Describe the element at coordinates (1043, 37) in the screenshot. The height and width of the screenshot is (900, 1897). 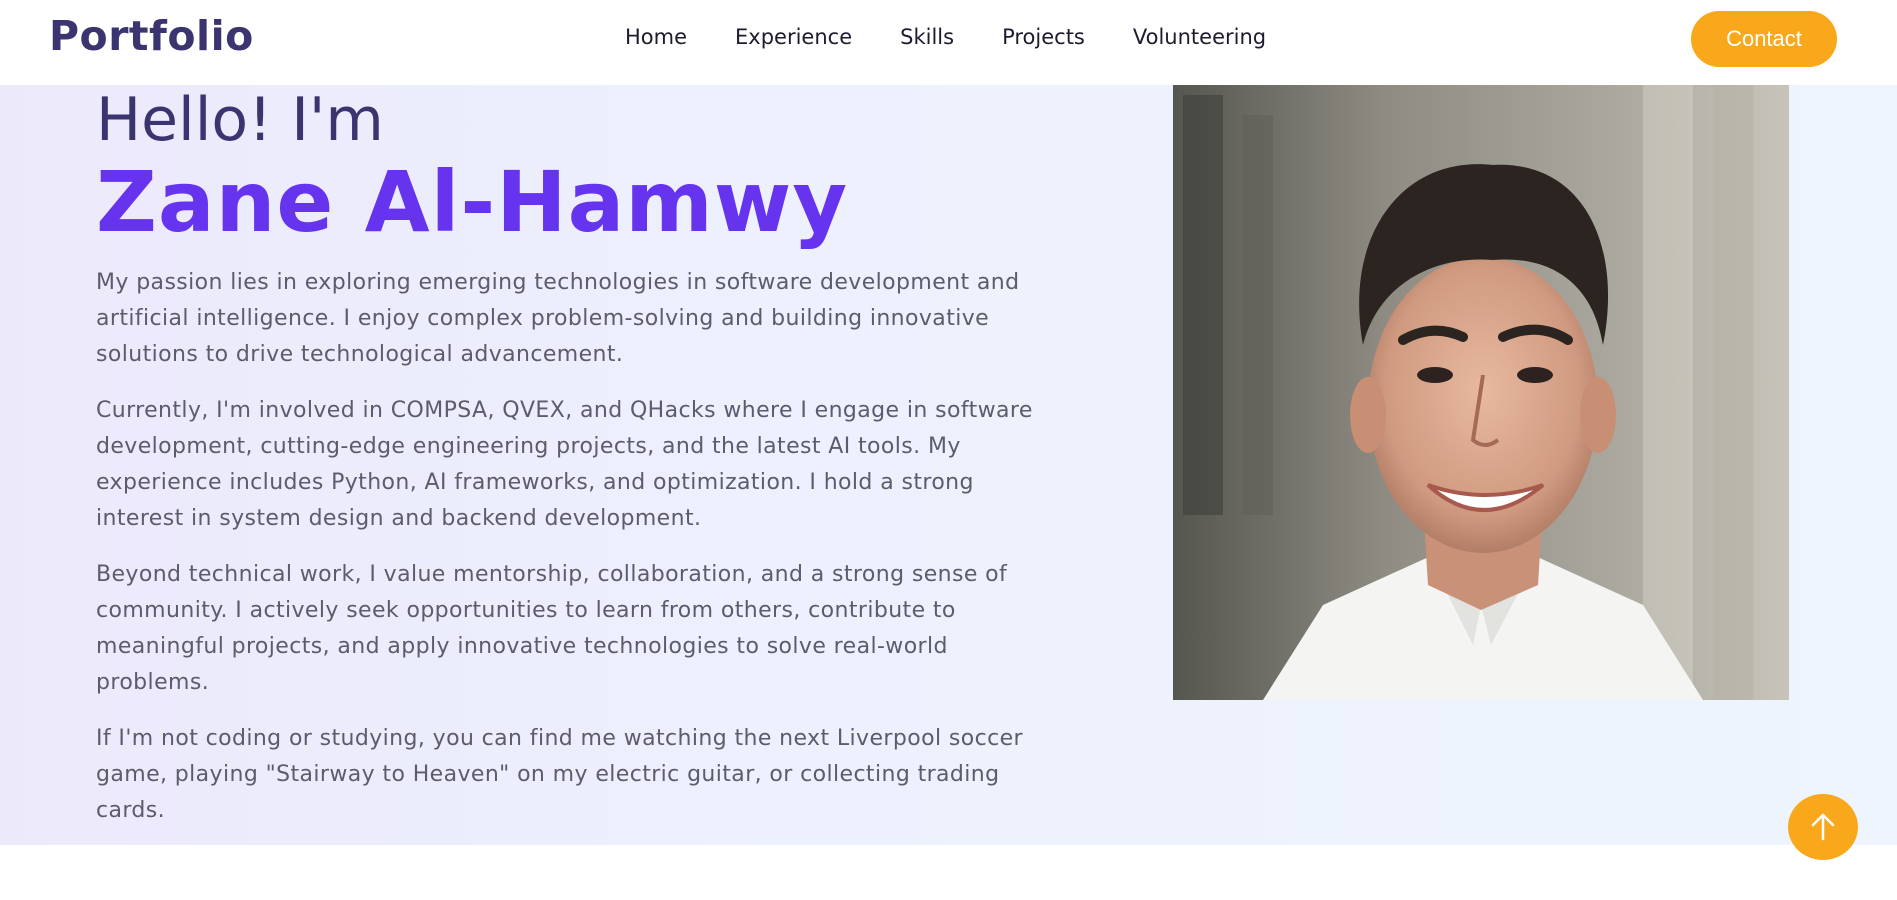
I see `nav-projects: Projects` at that location.